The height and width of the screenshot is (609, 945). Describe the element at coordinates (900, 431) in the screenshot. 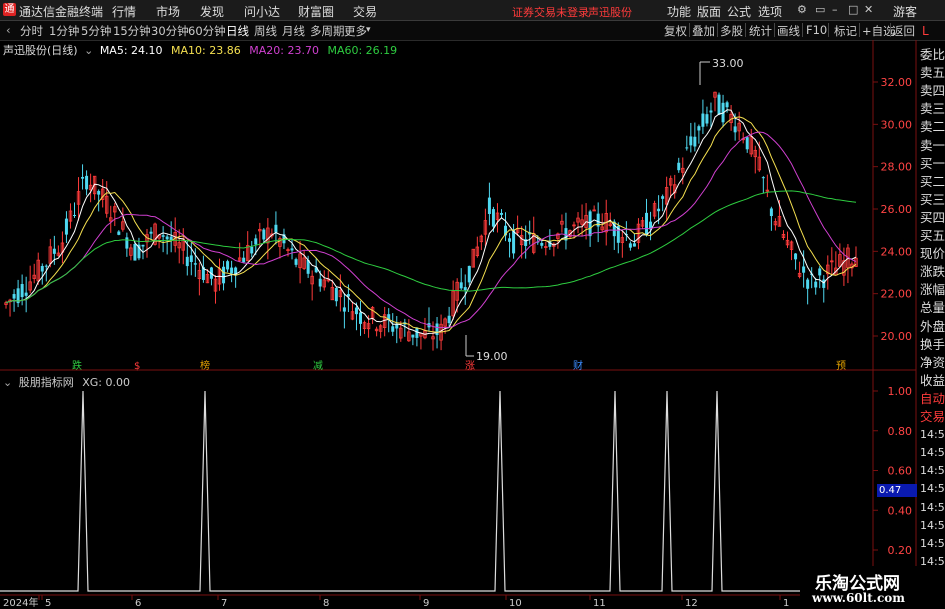

I see `ind-tick-label: 0.80` at that location.